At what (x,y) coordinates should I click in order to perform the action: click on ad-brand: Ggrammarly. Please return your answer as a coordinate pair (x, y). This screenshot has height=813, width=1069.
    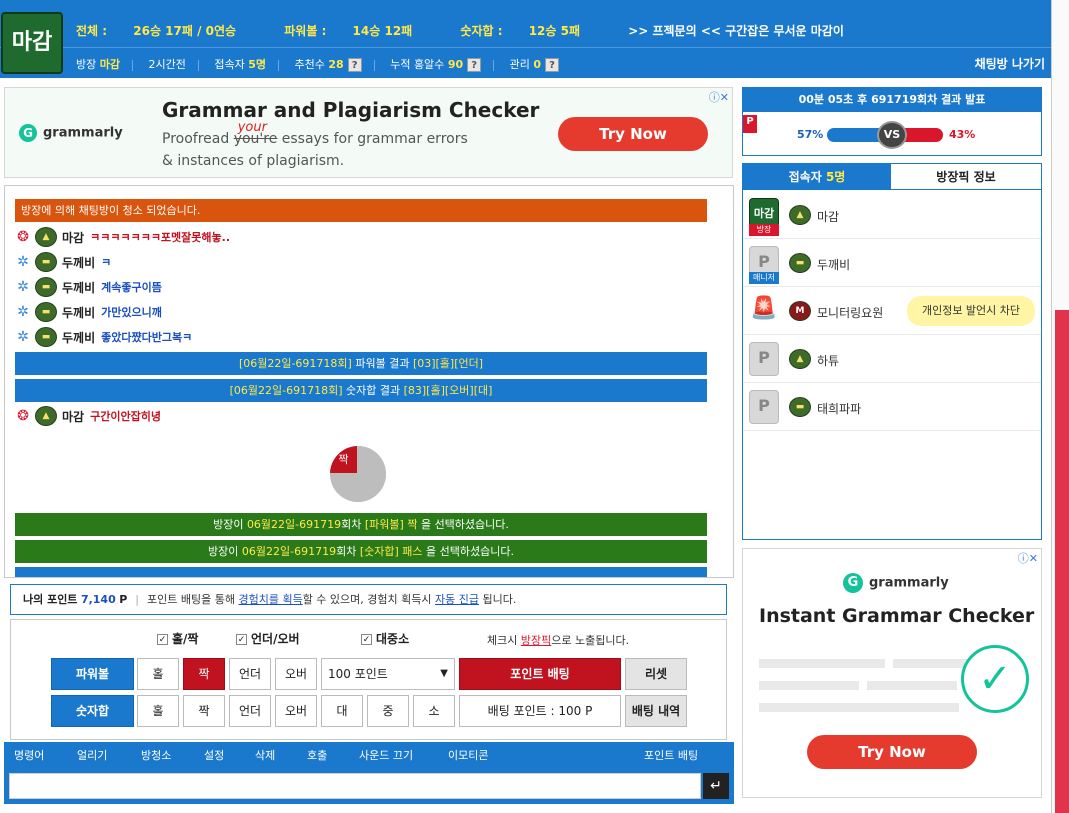
    Looking at the image, I should click on (71, 133).